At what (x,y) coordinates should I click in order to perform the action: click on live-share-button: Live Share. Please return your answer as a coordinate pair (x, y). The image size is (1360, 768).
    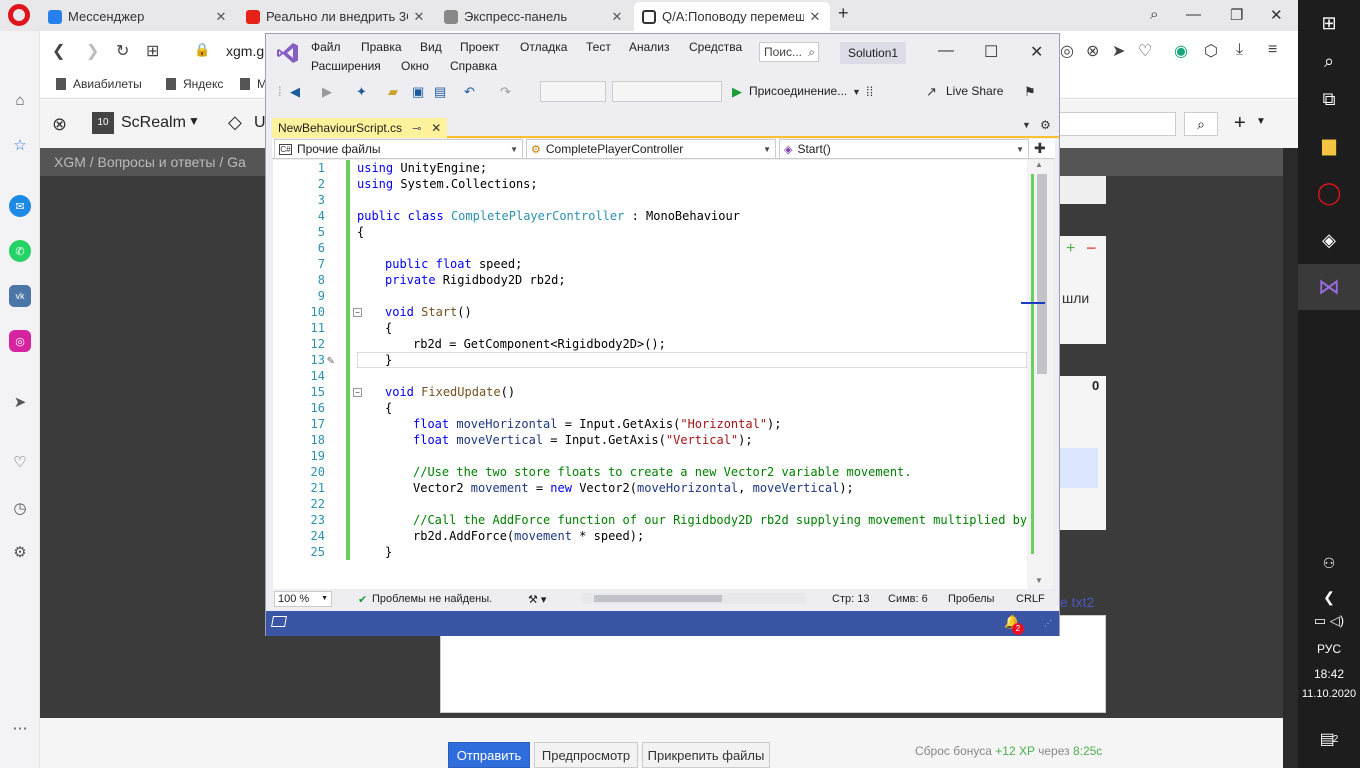
    Looking at the image, I should click on (974, 91).